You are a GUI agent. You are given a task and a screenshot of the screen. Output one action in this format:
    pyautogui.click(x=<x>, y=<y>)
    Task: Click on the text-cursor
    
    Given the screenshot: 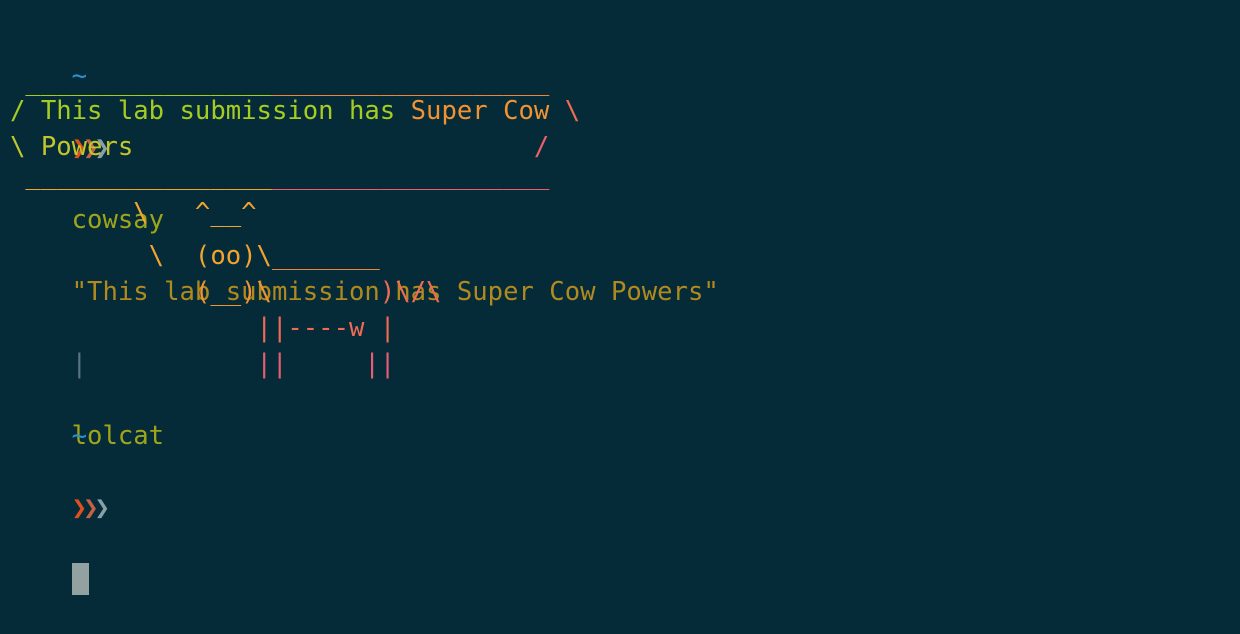 What is the action you would take?
    pyautogui.click(x=80, y=579)
    